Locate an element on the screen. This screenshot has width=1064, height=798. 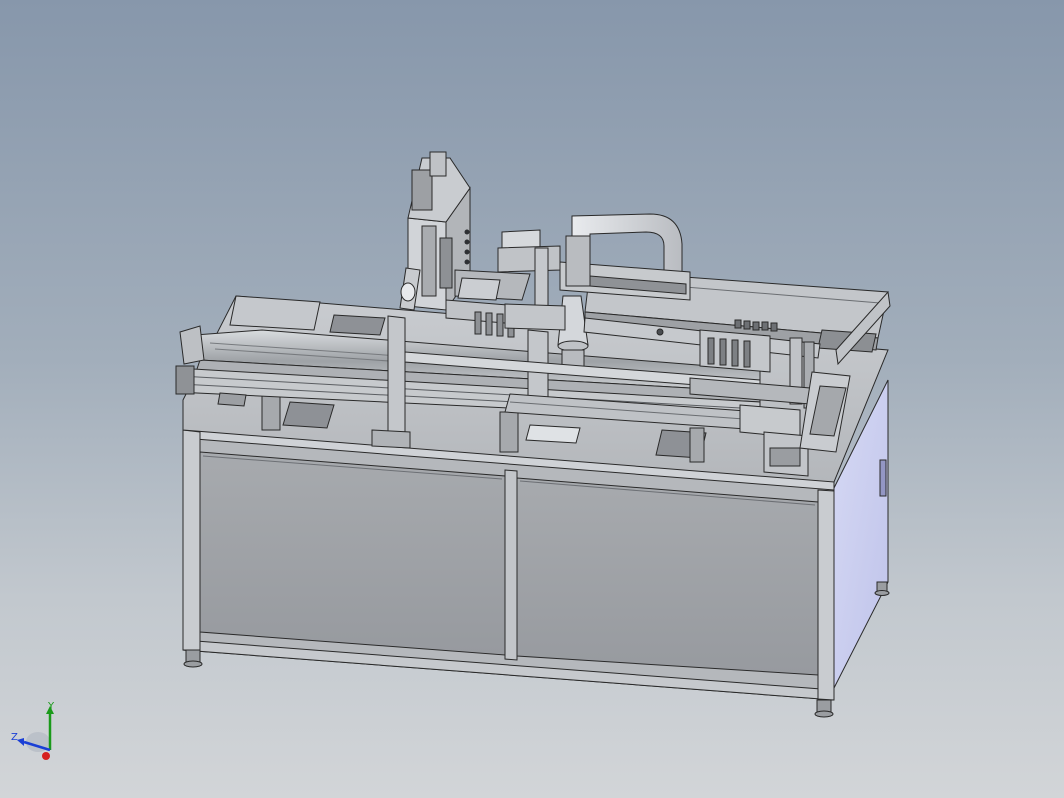
triad-z-label: Z is located at coordinates (14, 737).